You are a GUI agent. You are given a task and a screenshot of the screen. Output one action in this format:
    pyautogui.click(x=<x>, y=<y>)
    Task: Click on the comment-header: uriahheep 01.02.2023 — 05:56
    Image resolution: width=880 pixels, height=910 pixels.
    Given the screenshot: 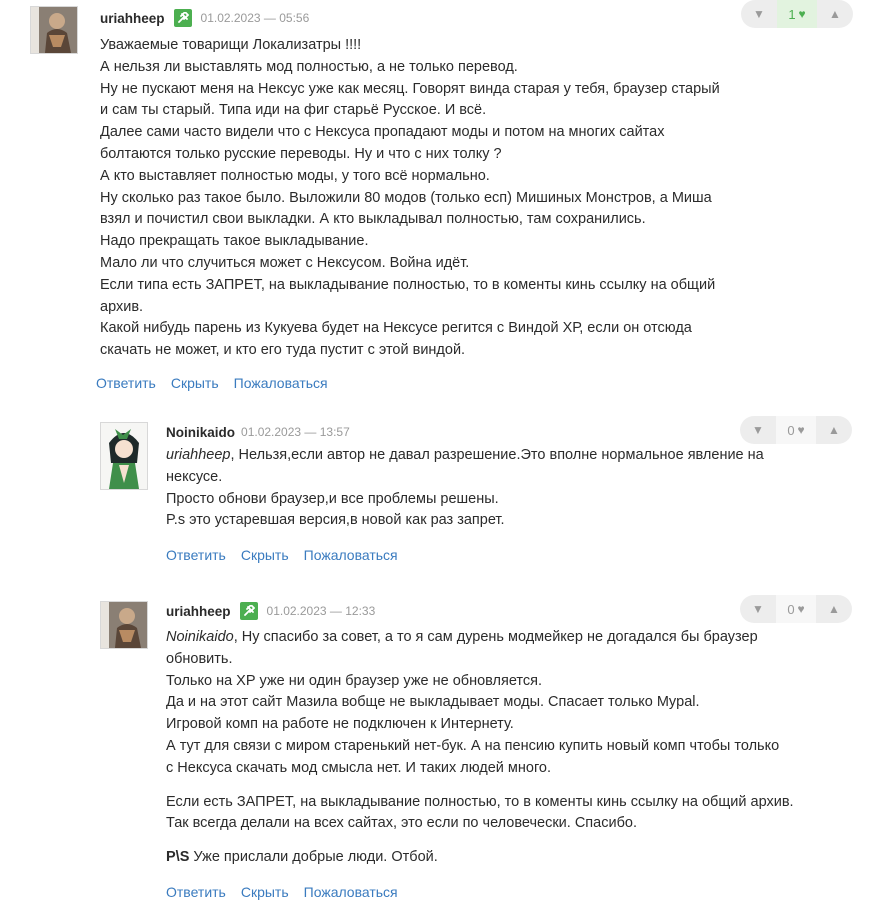 What is the action you would take?
    pyautogui.click(x=204, y=18)
    